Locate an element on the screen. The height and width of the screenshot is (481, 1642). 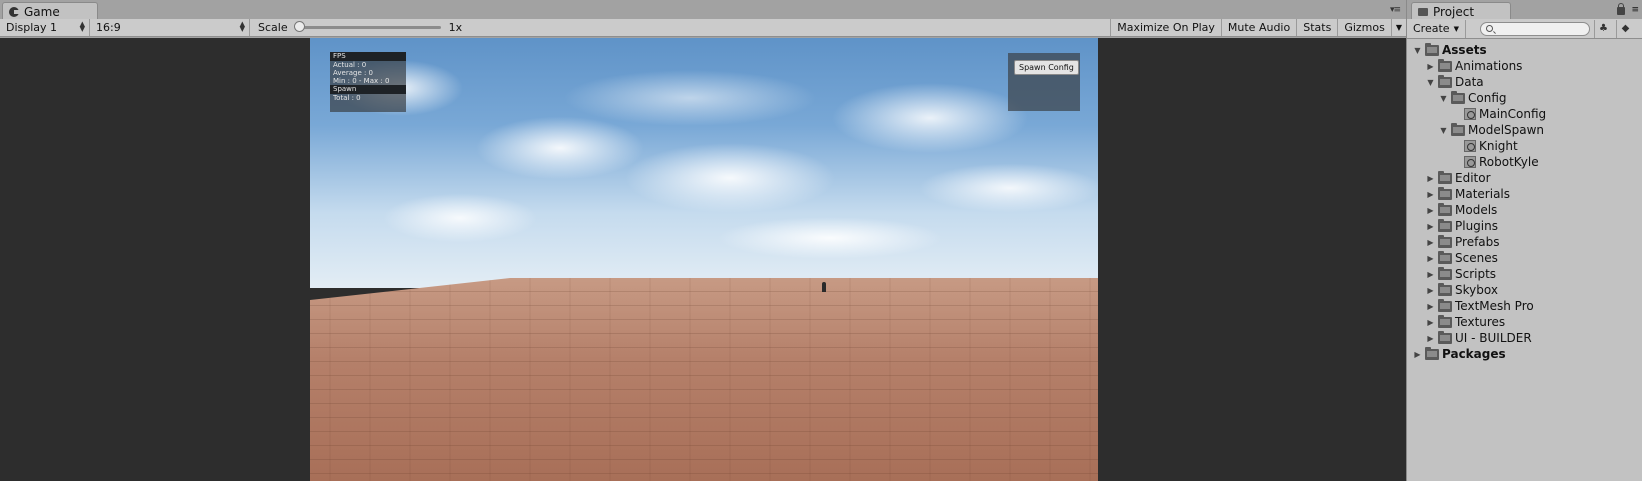
scale-slider-thumb is located at coordinates (299, 26).